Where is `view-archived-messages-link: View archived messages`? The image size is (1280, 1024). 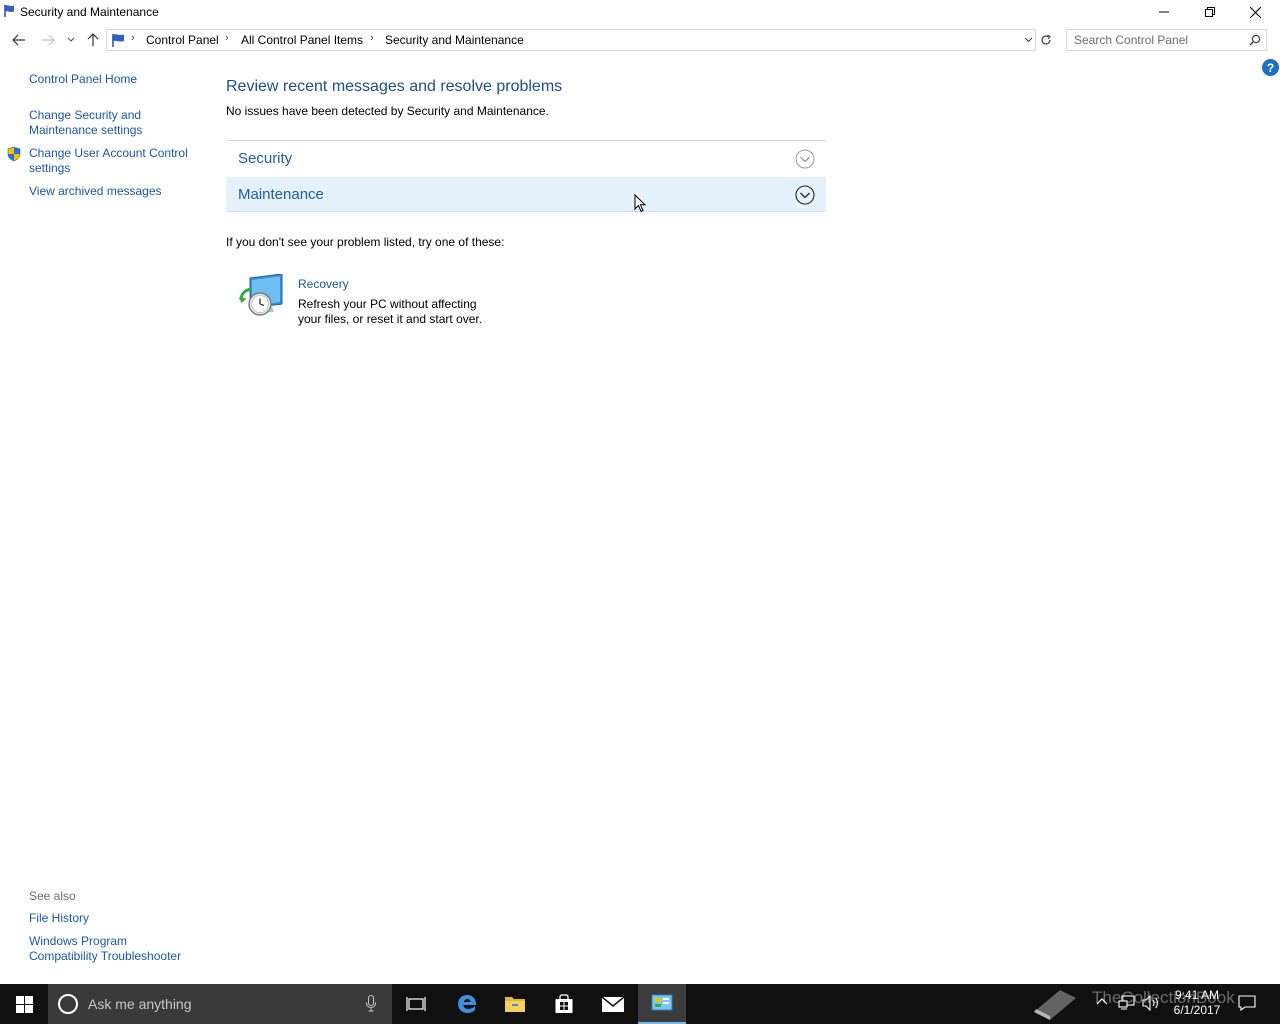
view-archived-messages-link: View archived messages is located at coordinates (114, 191).